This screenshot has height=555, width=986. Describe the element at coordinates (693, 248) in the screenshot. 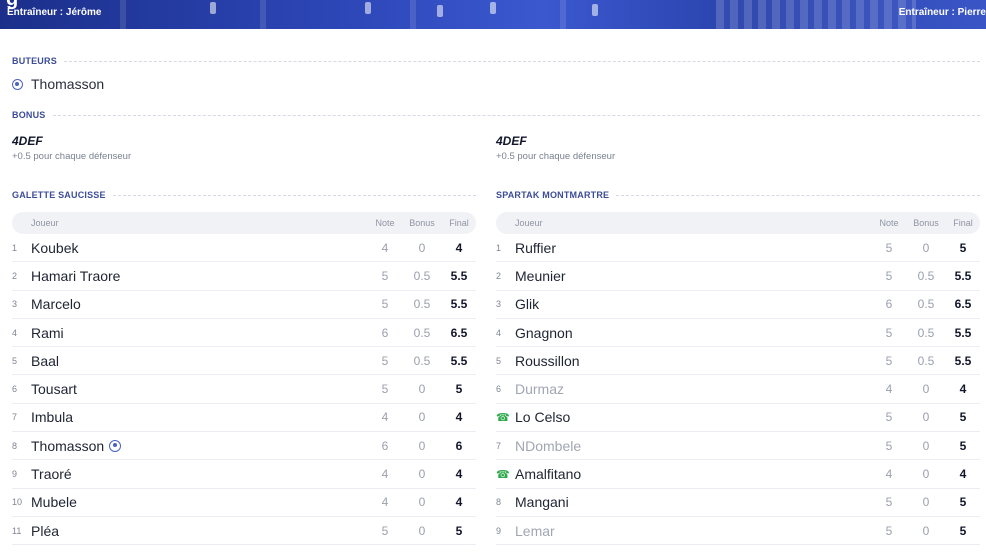

I see `player-name: Ruffier` at that location.